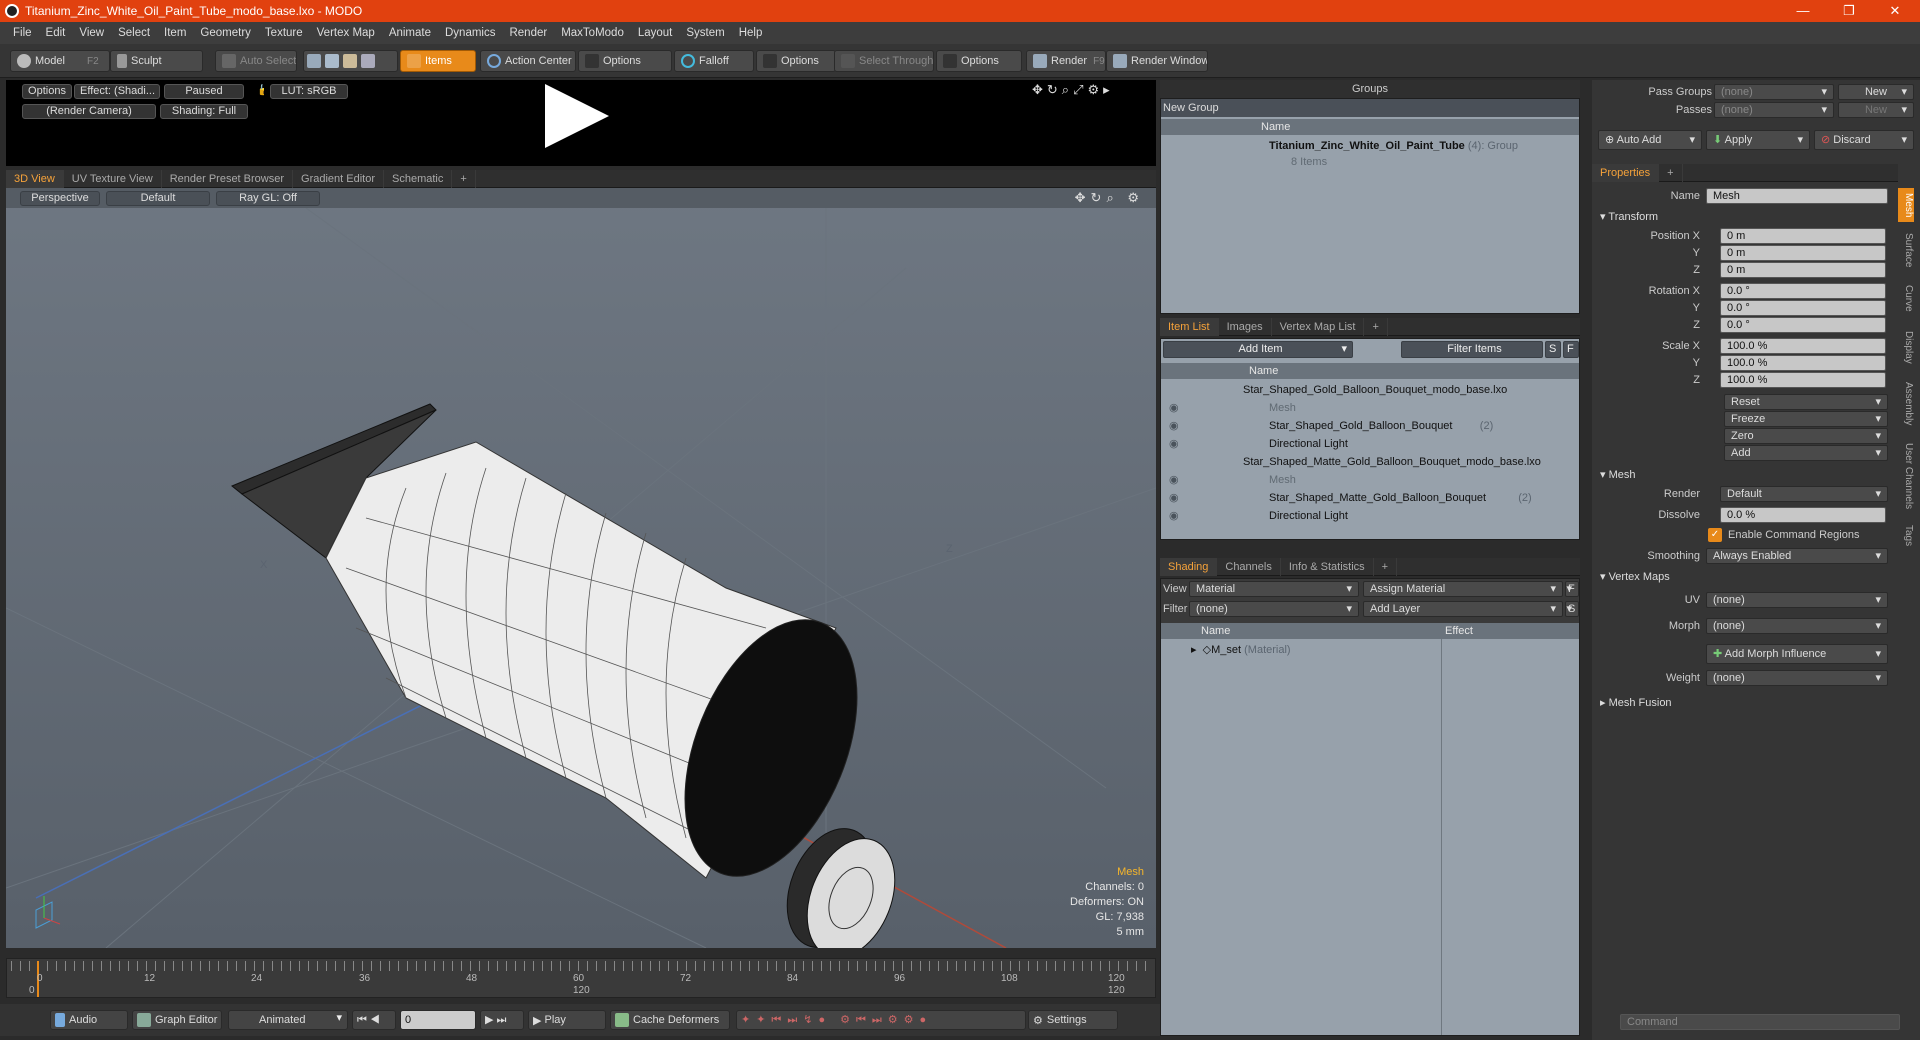  Describe the element at coordinates (1189, 566) in the screenshot. I see `tab-shading: Shading` at that location.